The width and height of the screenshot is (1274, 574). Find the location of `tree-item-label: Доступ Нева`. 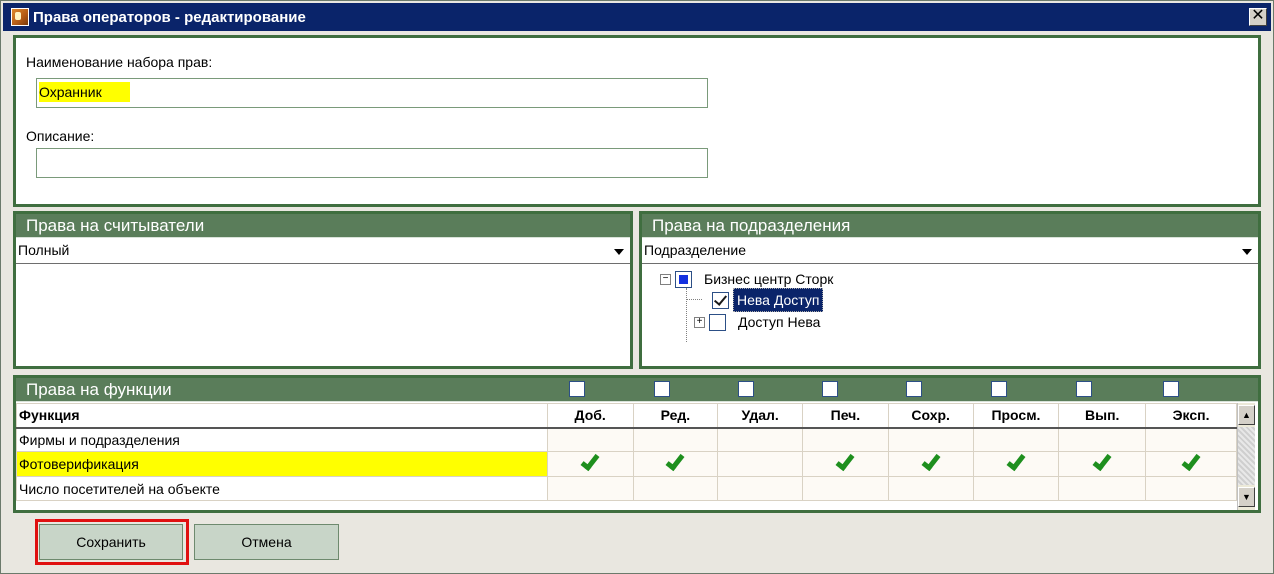

tree-item-label: Доступ Нева is located at coordinates (779, 322).